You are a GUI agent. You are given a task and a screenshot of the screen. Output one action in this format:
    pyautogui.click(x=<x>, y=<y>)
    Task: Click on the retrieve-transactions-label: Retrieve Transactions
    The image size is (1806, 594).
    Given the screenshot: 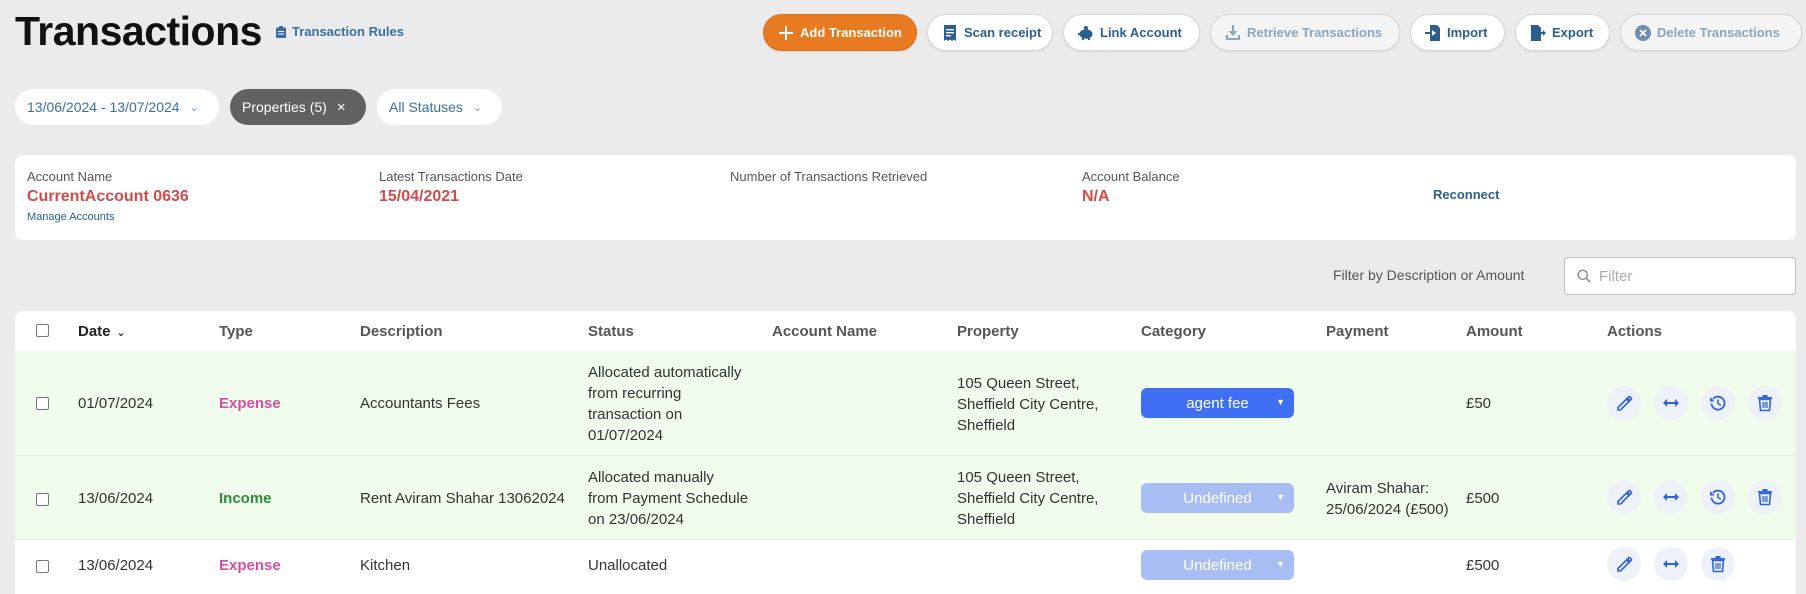 What is the action you would take?
    pyautogui.click(x=1315, y=32)
    